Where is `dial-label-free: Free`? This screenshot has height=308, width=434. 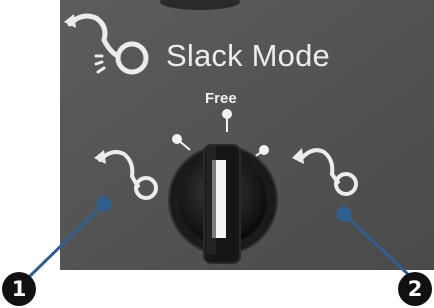 dial-label-free: Free is located at coordinates (221, 98).